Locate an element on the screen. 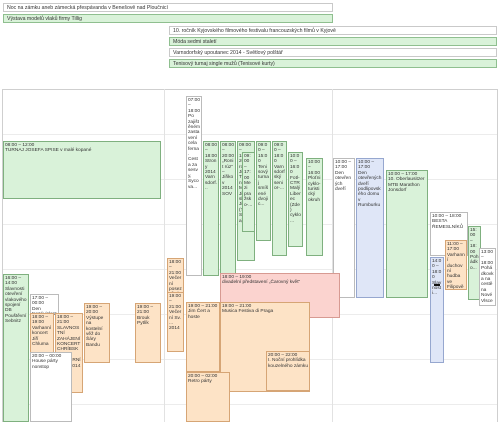 The width and height of the screenshot is (500, 422). grid-header-line is located at coordinates (250, 89).